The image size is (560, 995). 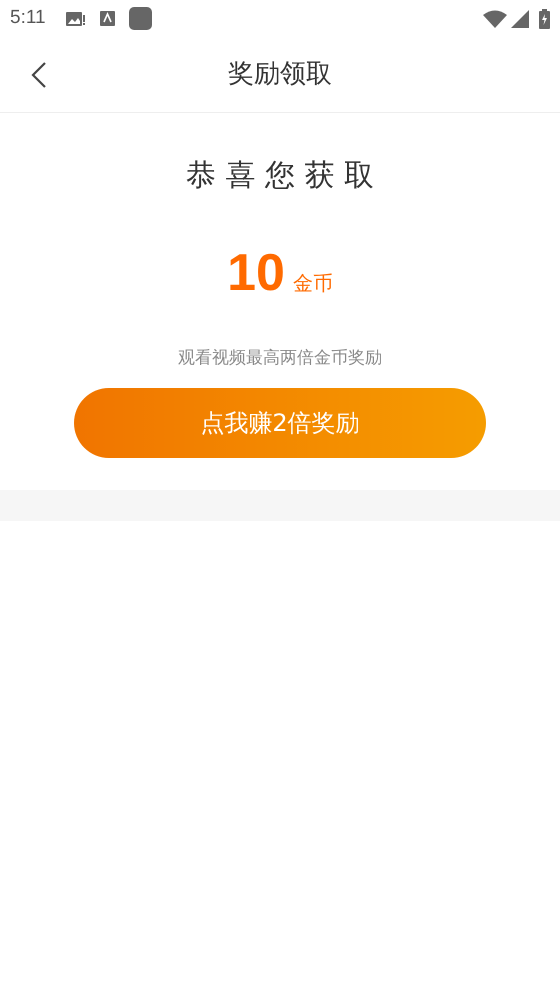 I want to click on hint-text: 观看视频最高两倍金币奖励, so click(x=280, y=358).